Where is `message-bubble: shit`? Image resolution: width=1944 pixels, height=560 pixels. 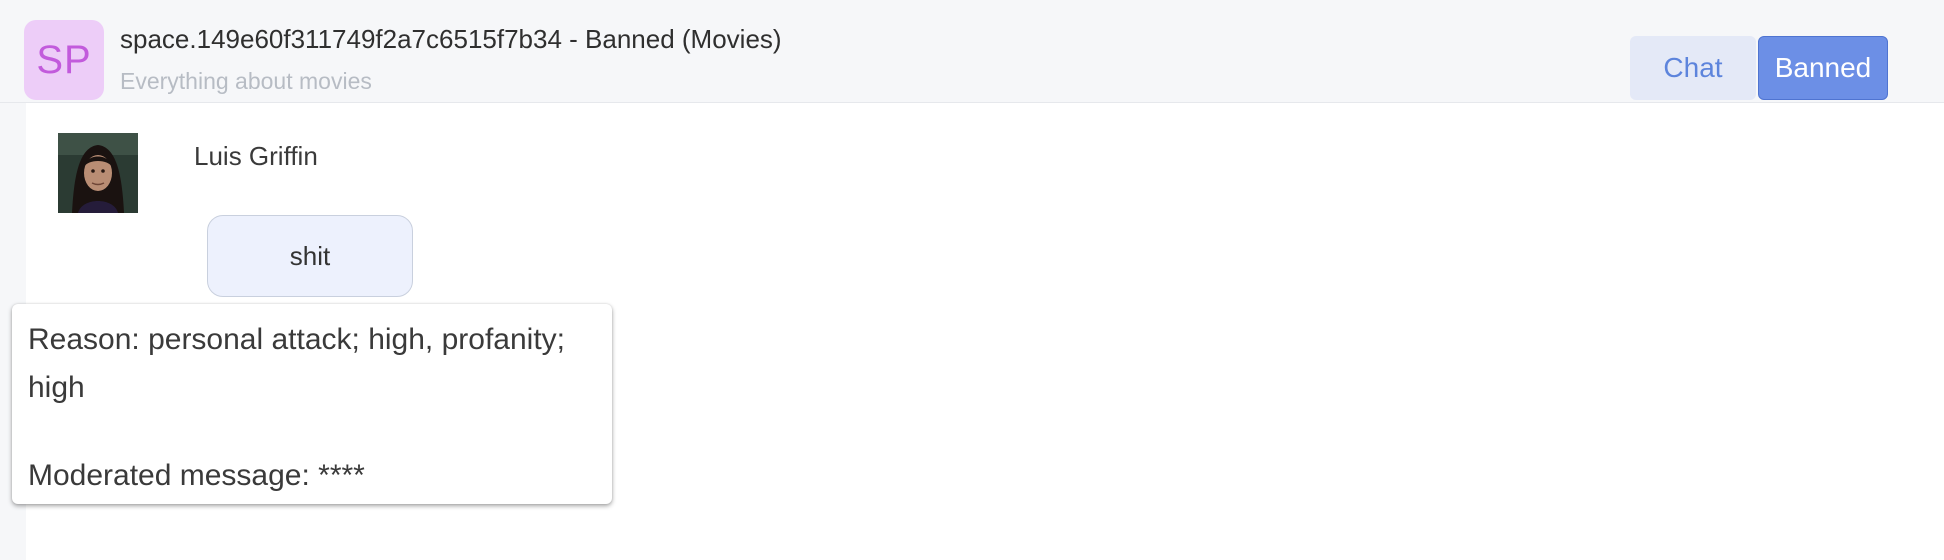
message-bubble: shit is located at coordinates (310, 256).